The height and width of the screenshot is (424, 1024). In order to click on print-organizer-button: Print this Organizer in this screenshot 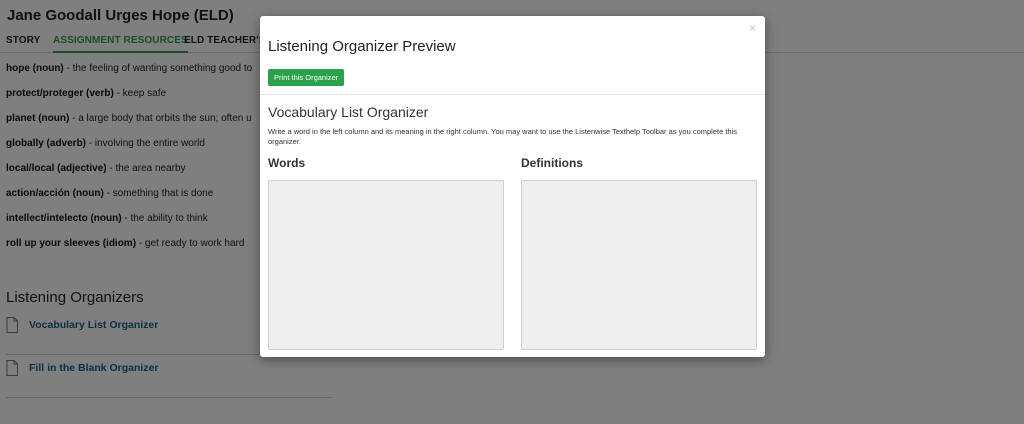, I will do `click(306, 77)`.